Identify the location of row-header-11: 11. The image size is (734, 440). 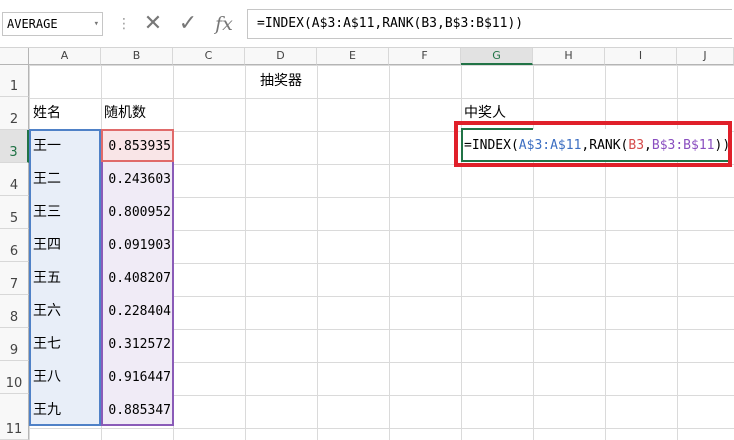
(14, 417).